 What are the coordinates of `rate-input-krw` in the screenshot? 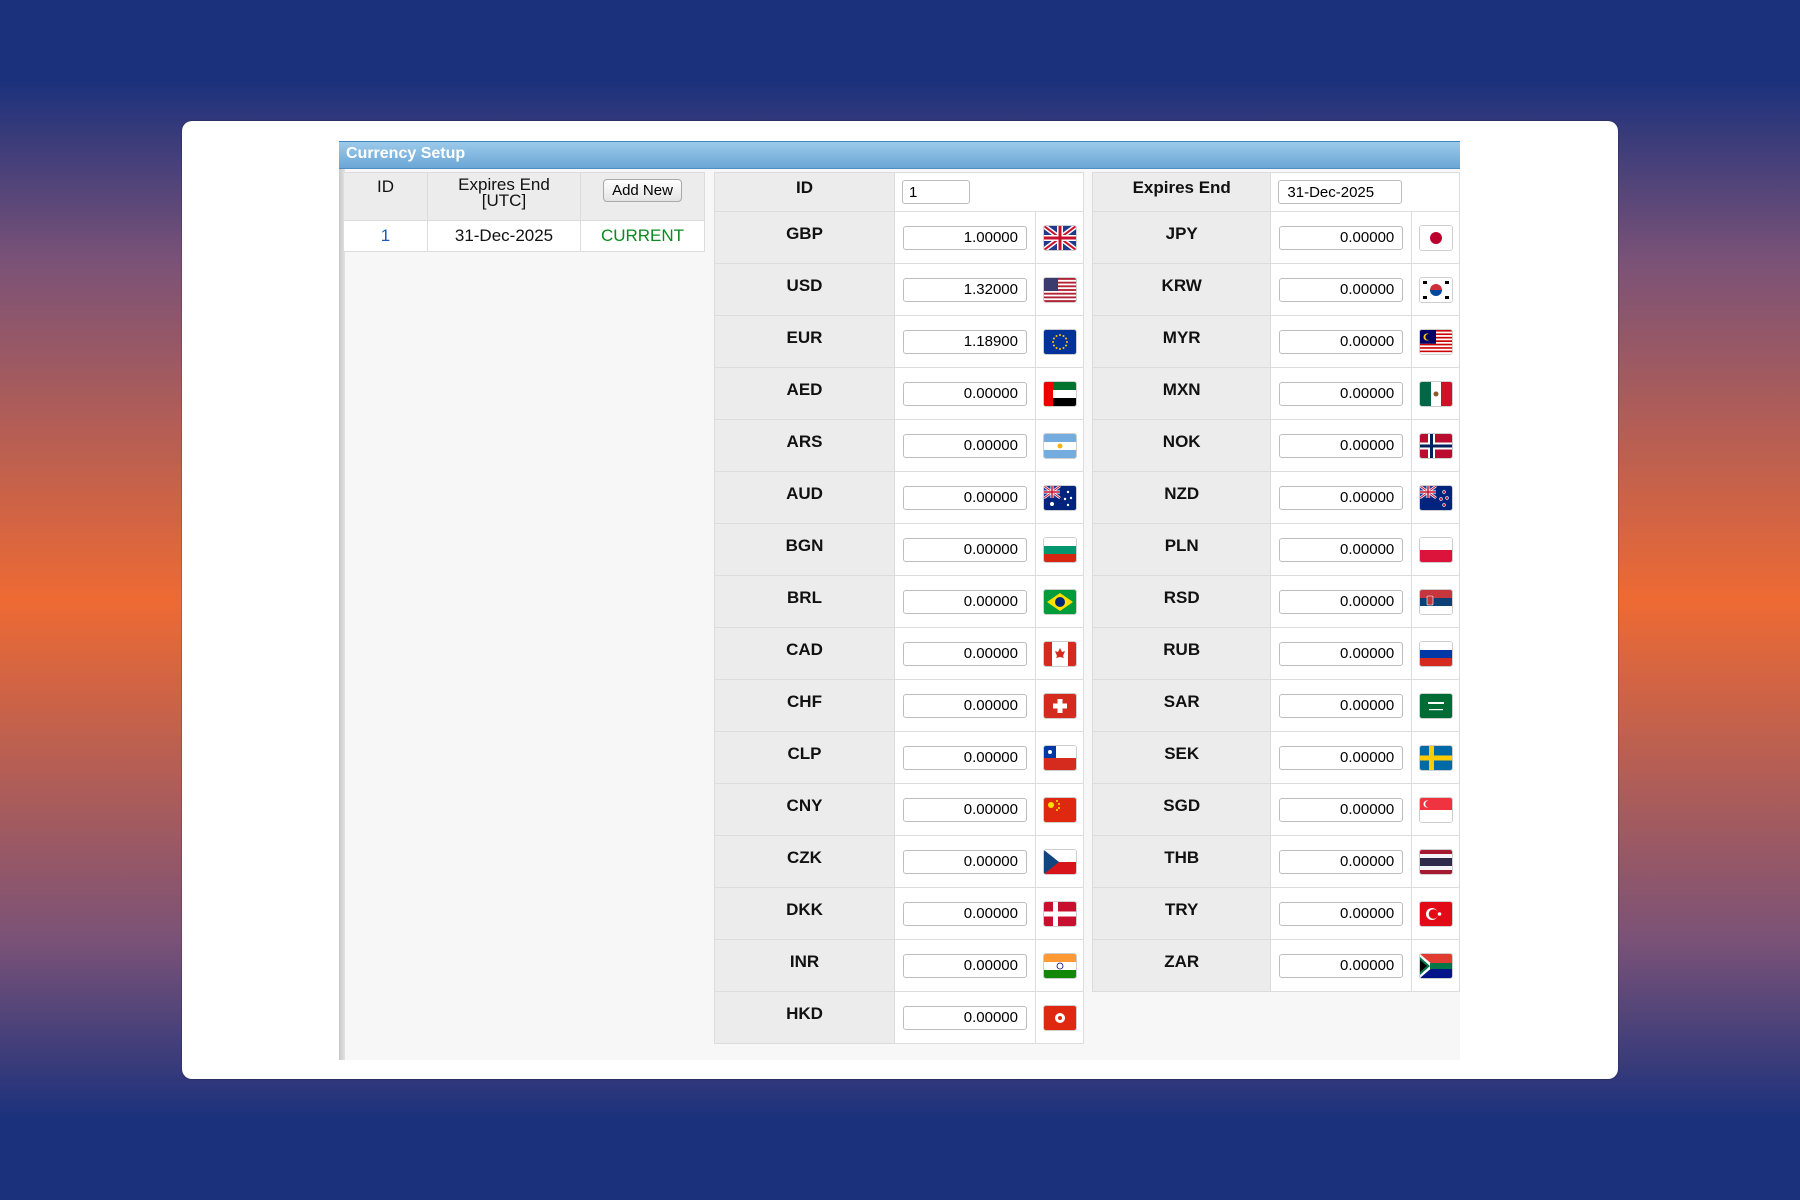 It's located at (1341, 289).